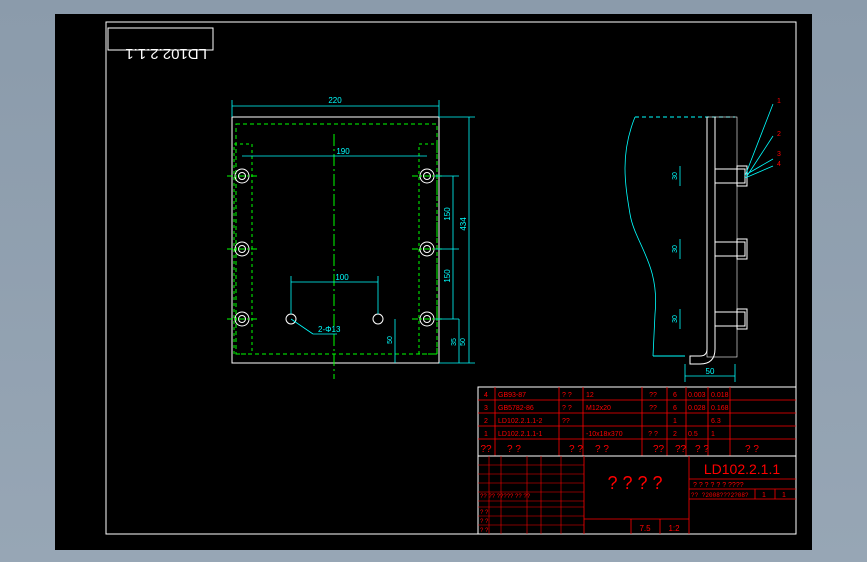 The height and width of the screenshot is (562, 867). What do you see at coordinates (675, 434) in the screenshot?
I see `bom-cell-qty: 2` at bounding box center [675, 434].